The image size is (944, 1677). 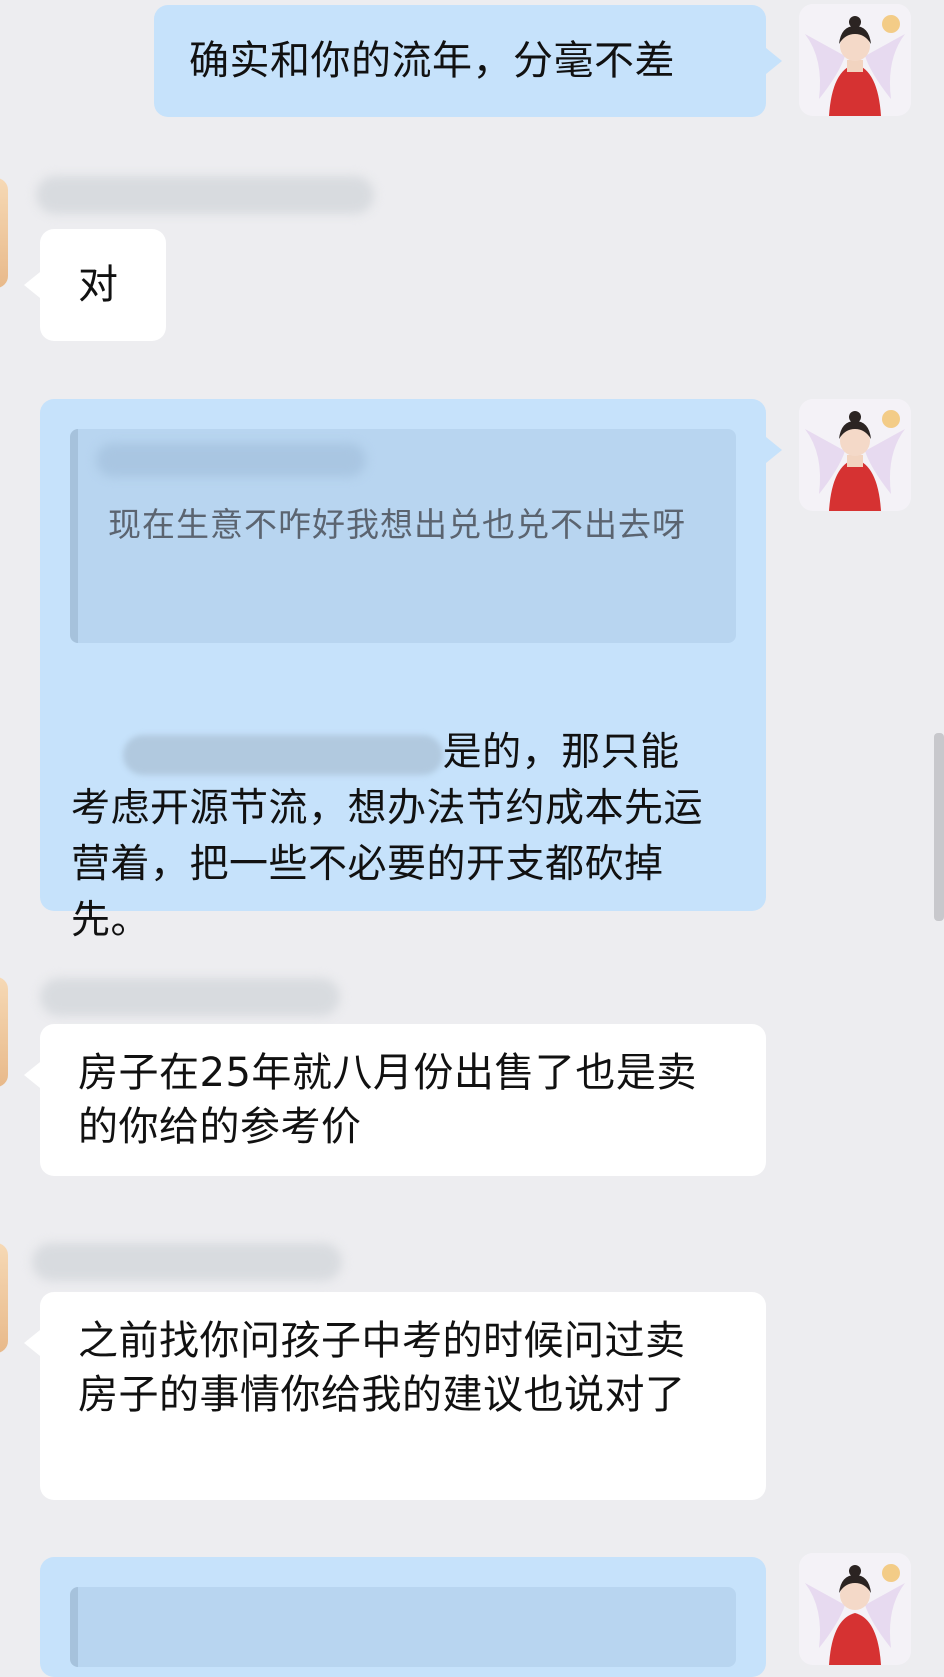 I want to click on outgoing-message-bubble: 确实和你的流年，分毫不差, so click(x=460, y=61).